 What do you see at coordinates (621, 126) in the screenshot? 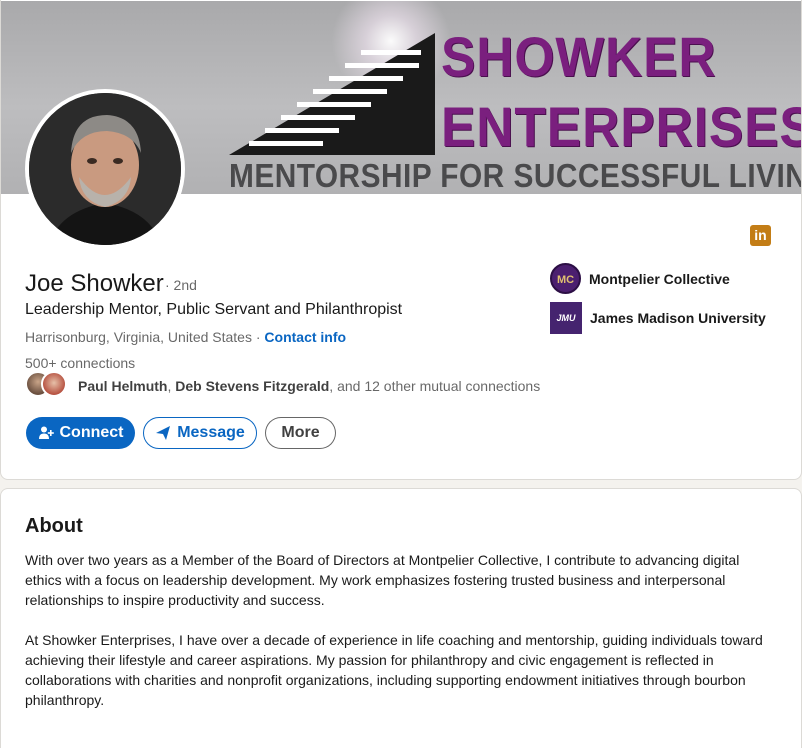
I see `banner-title-line2: ENTERPRISES` at bounding box center [621, 126].